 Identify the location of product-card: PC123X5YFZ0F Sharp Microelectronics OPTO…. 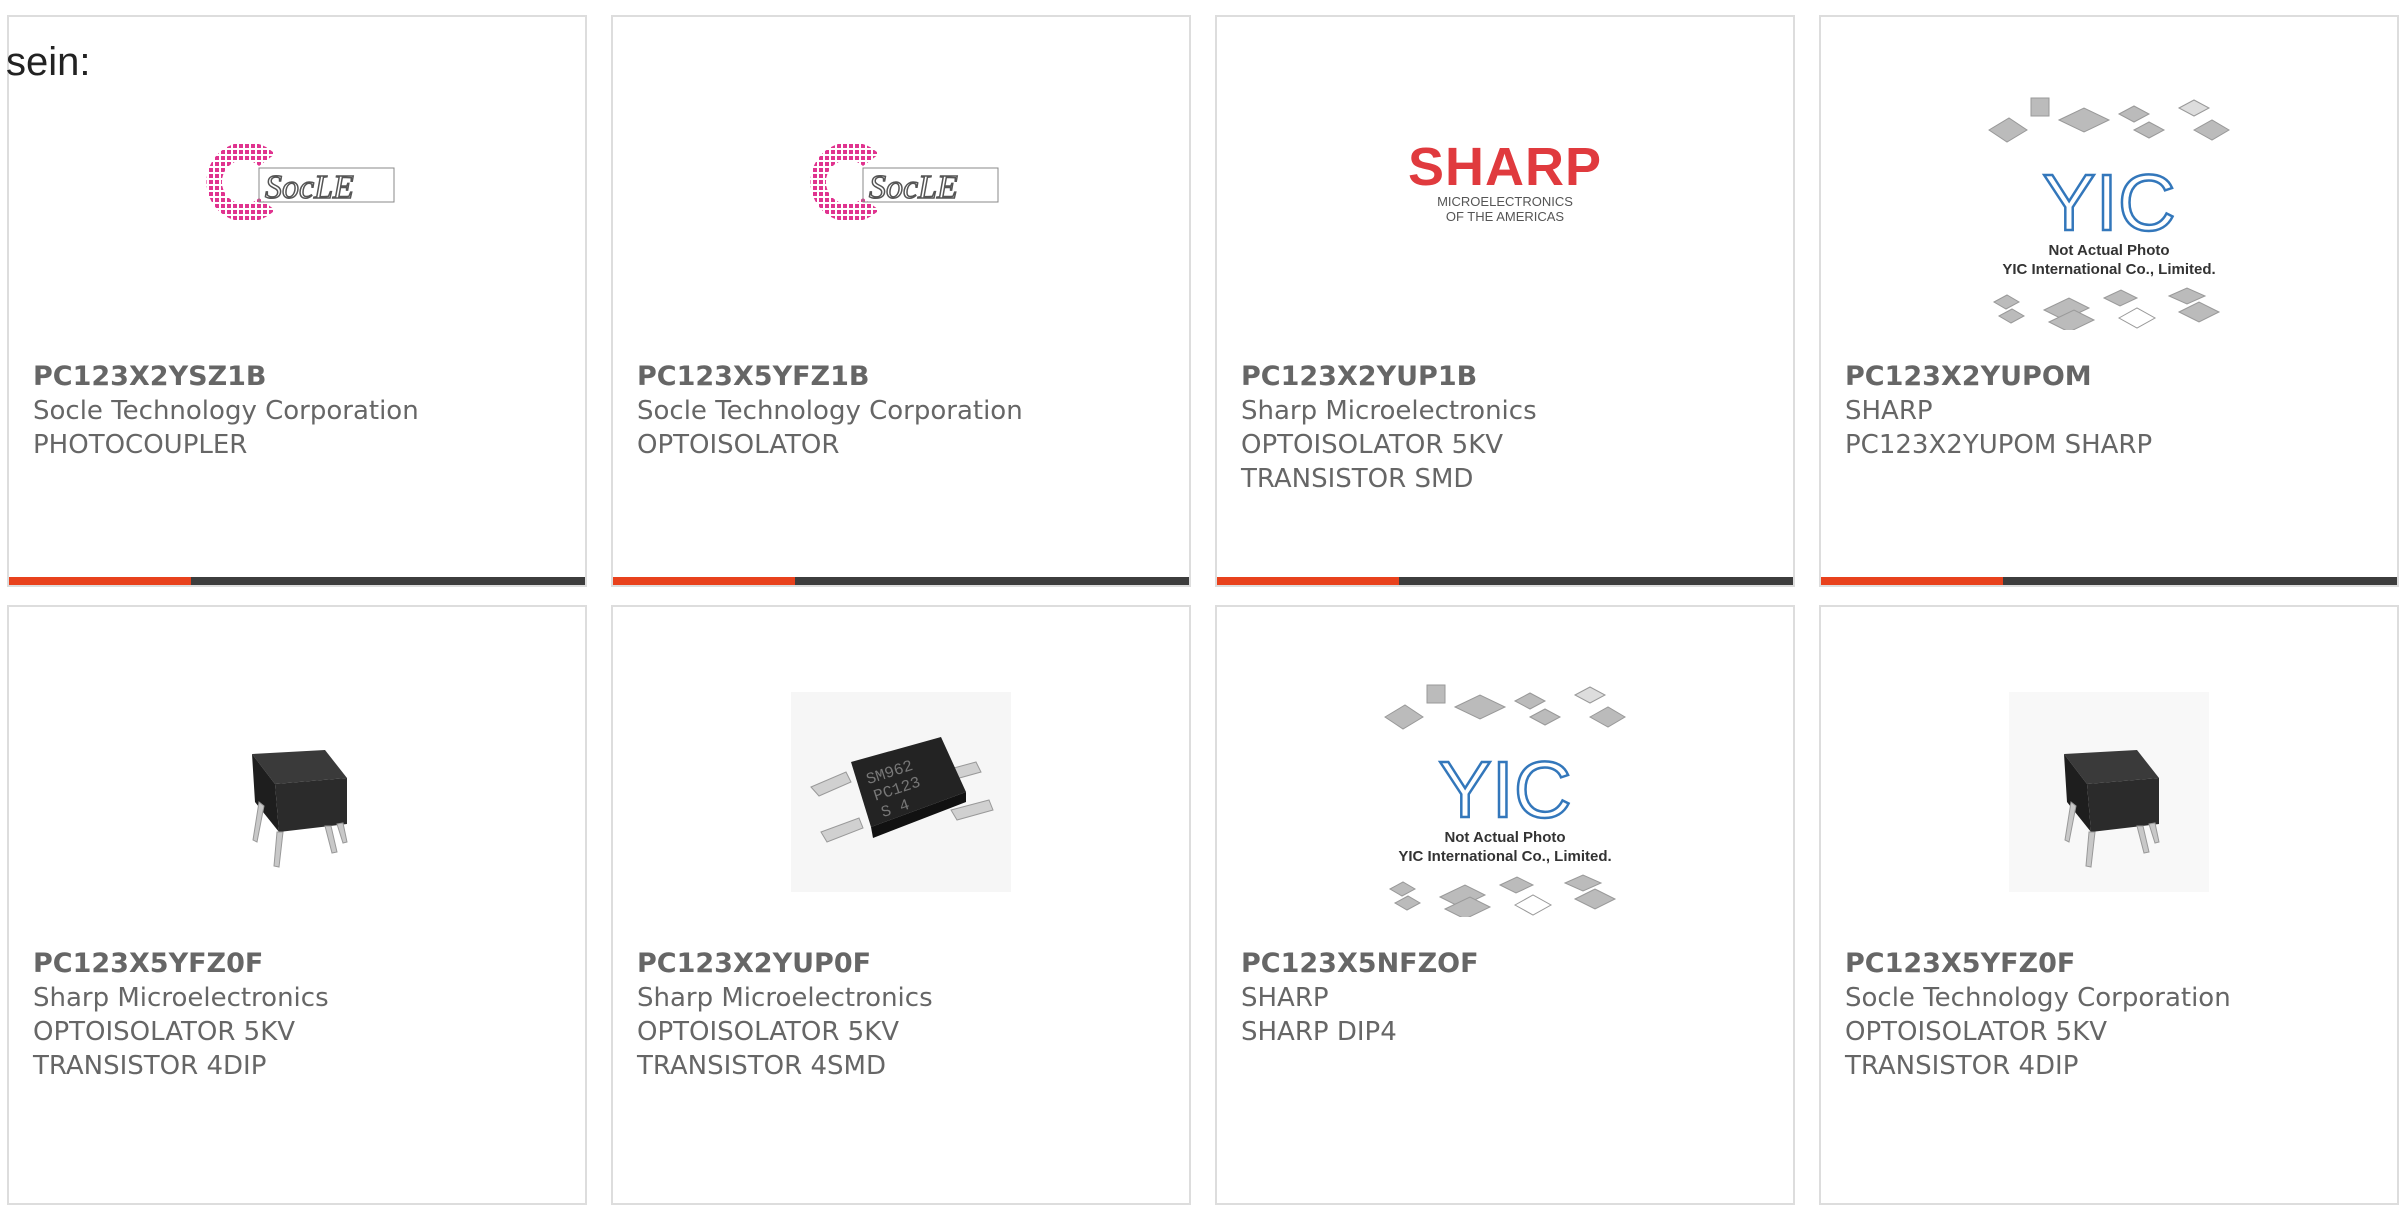
(297, 905).